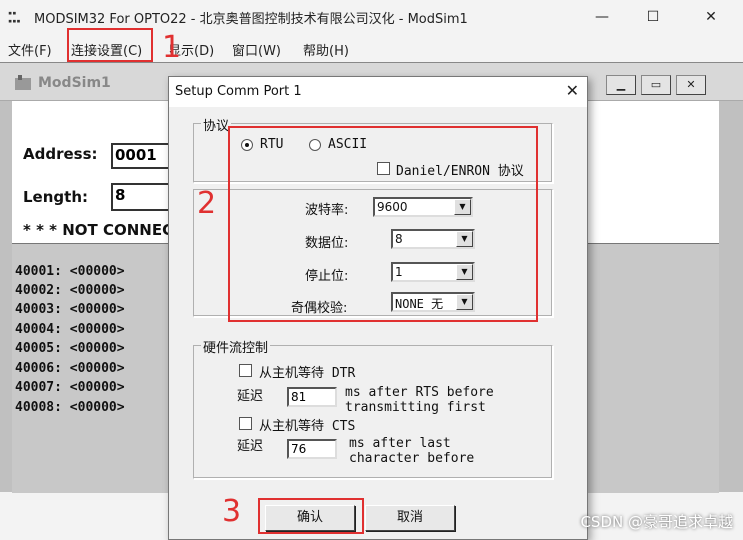 Image resolution: width=743 pixels, height=540 pixels. I want to click on menu-help: 帮助(H), so click(326, 49).